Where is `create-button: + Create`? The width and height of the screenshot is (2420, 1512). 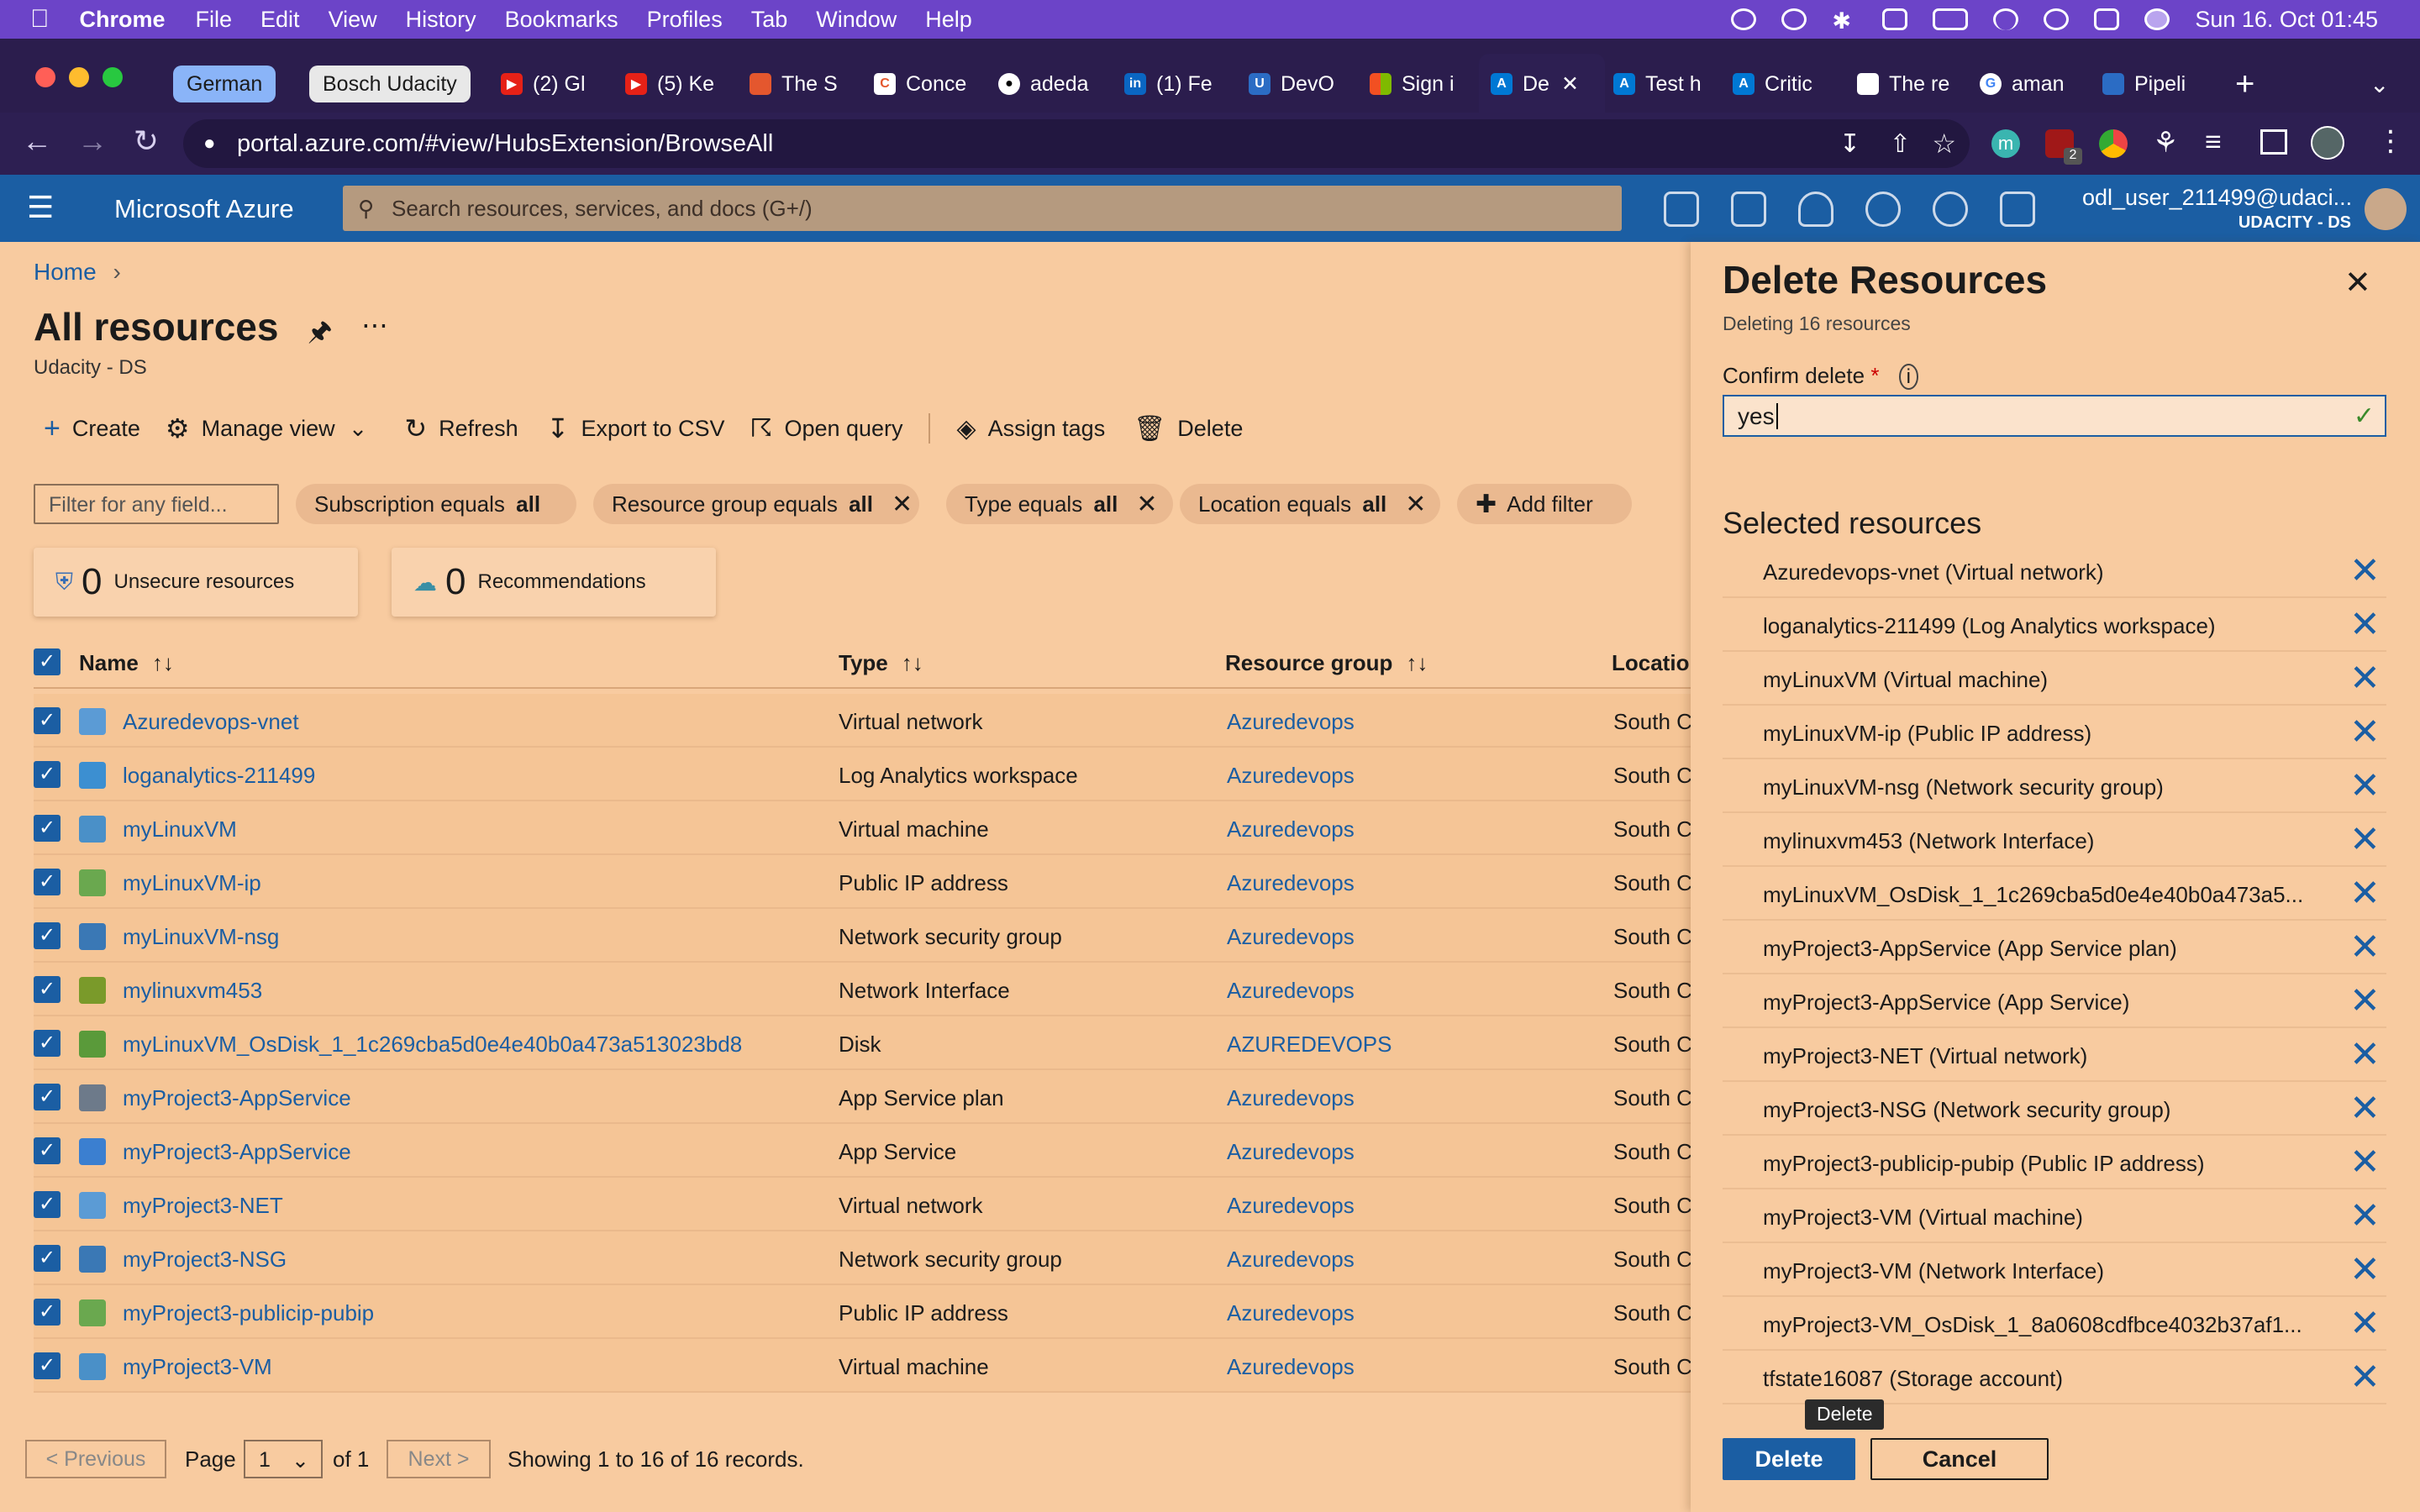 create-button: + Create is located at coordinates (92, 428).